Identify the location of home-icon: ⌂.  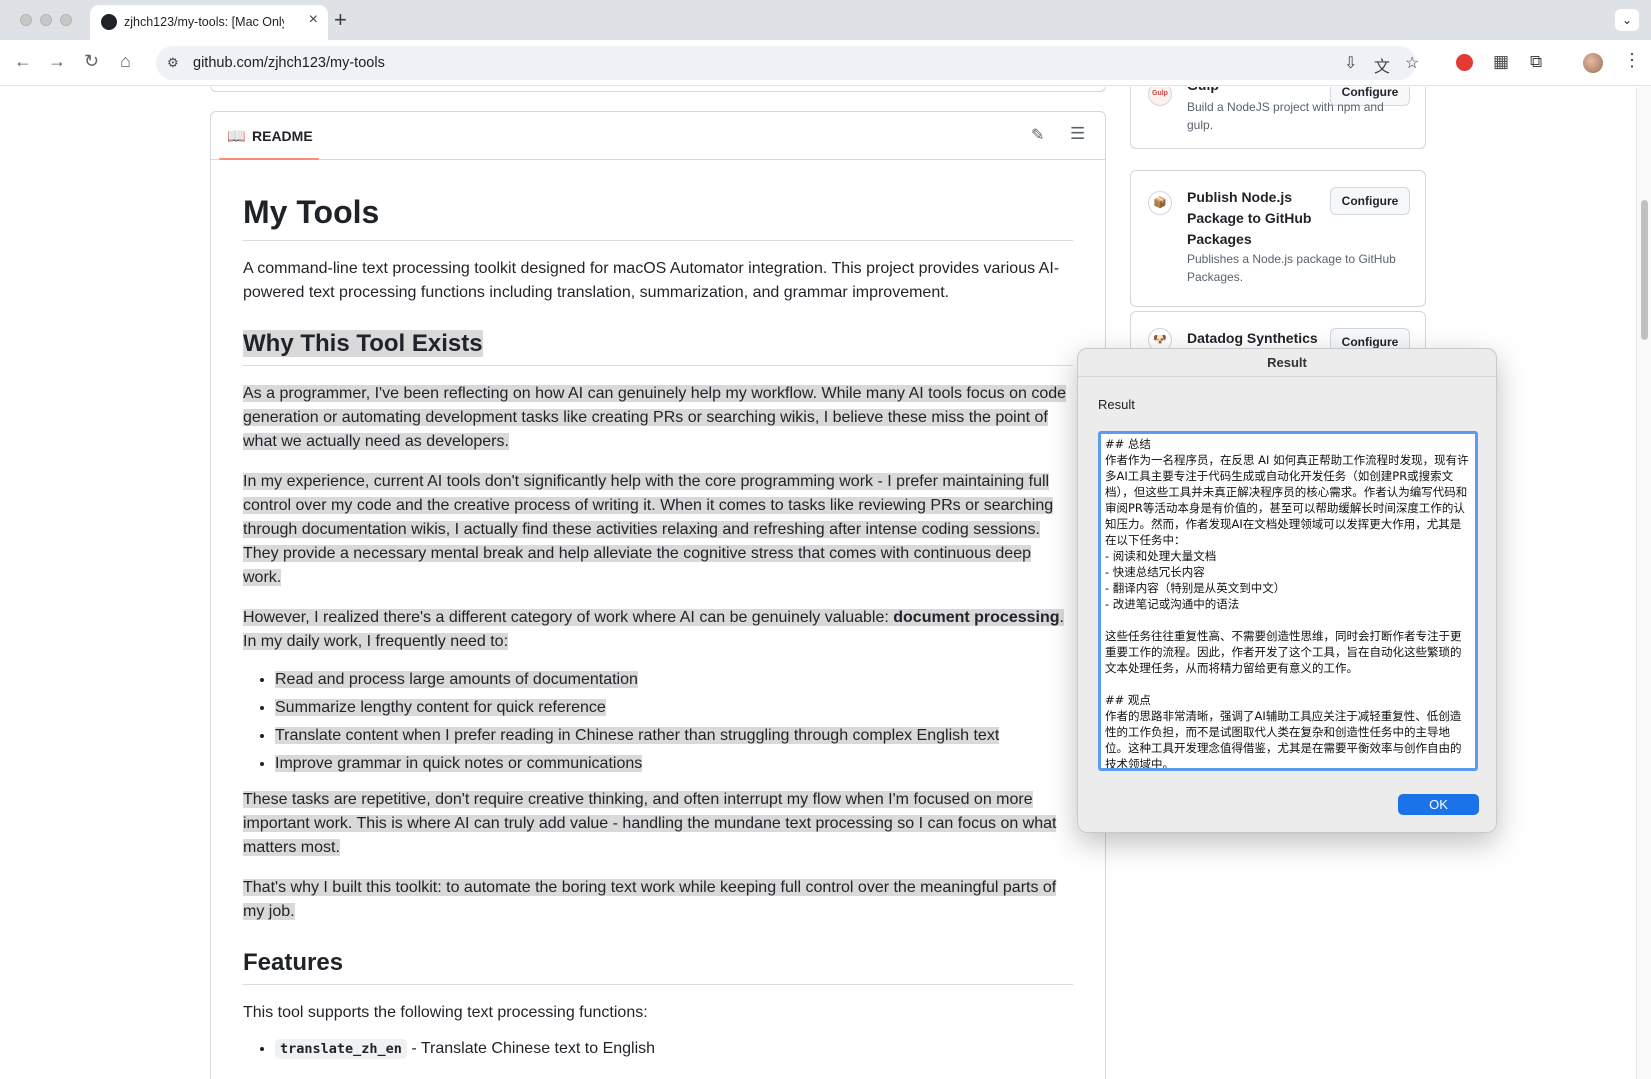
(125, 61).